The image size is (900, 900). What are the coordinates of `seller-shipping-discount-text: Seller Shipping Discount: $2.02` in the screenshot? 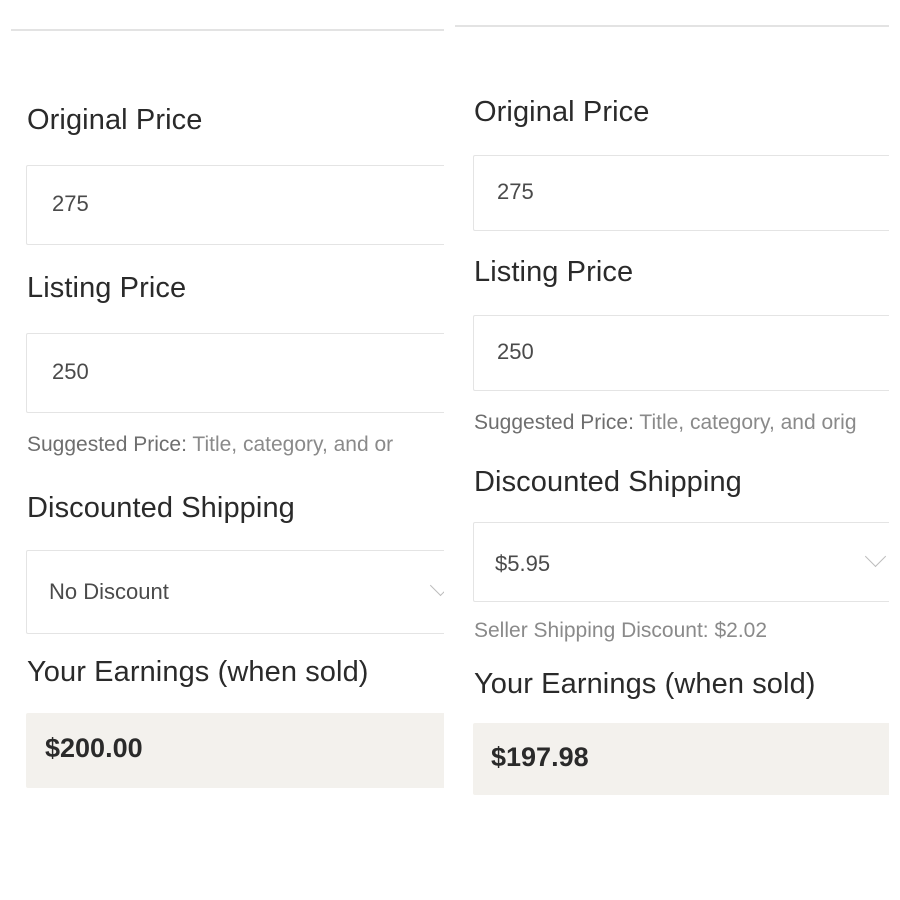 It's located at (621, 630).